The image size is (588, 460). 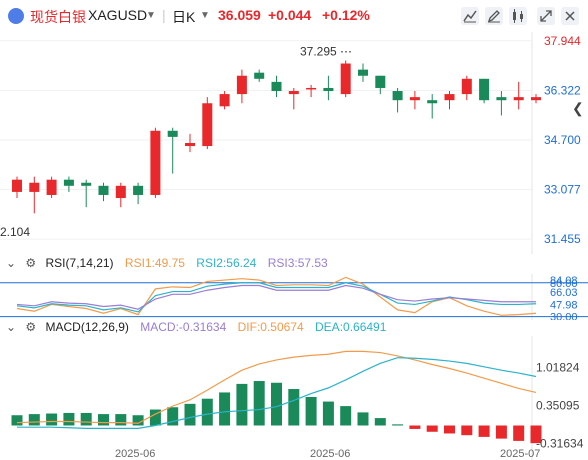 What do you see at coordinates (520, 454) in the screenshot?
I see `date-tick-label: 2025-07` at bounding box center [520, 454].